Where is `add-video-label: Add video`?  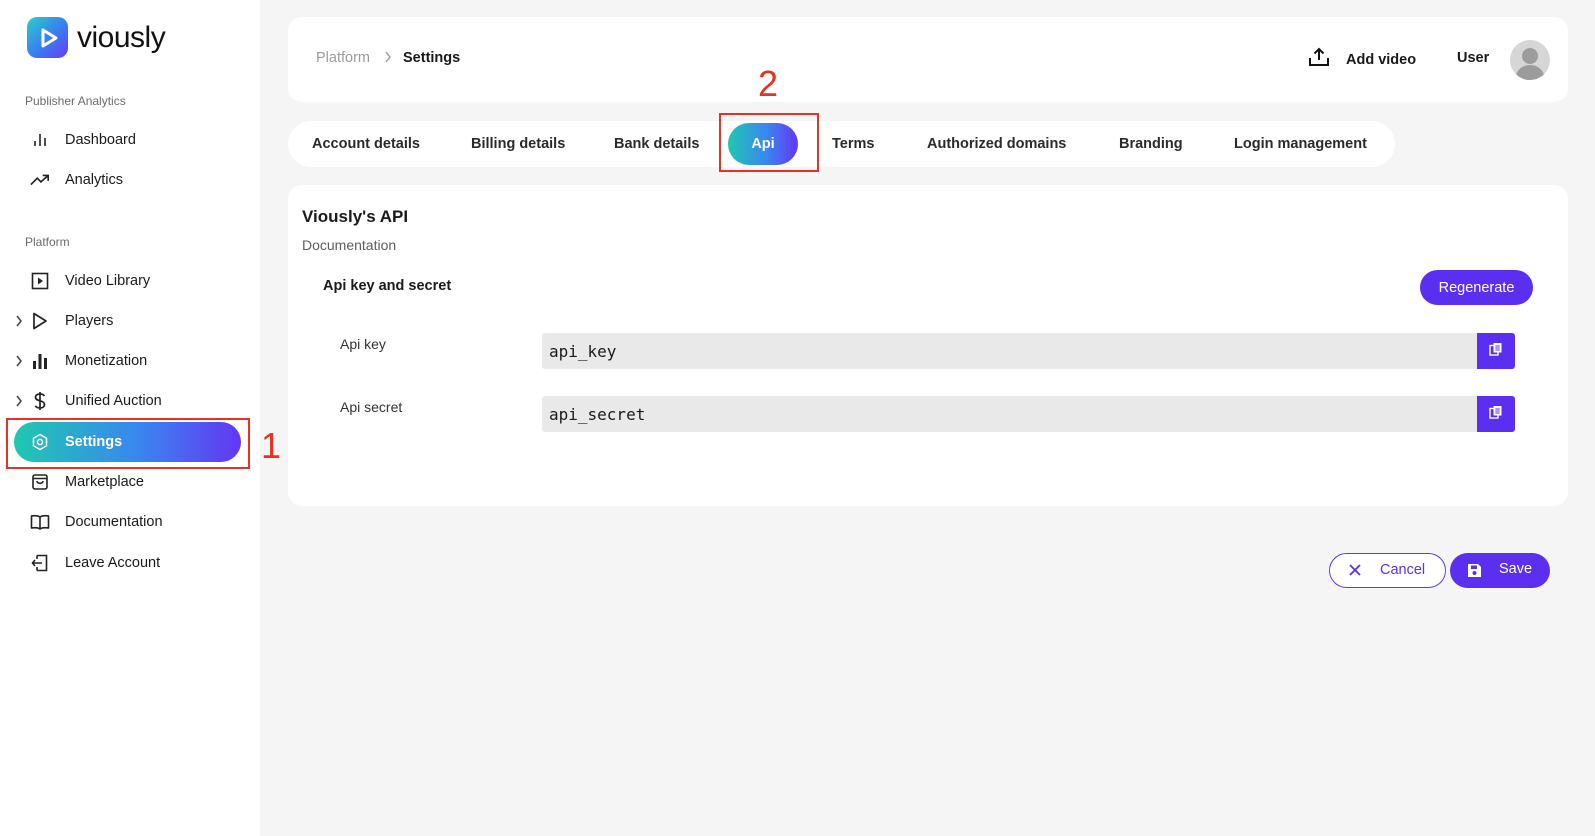 add-video-label: Add video is located at coordinates (1381, 59).